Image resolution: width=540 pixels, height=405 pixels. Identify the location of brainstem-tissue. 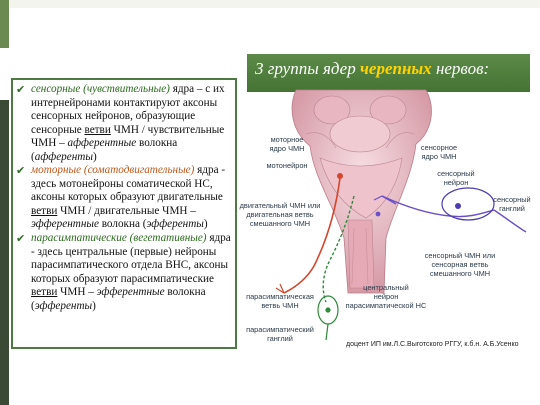
(361, 191).